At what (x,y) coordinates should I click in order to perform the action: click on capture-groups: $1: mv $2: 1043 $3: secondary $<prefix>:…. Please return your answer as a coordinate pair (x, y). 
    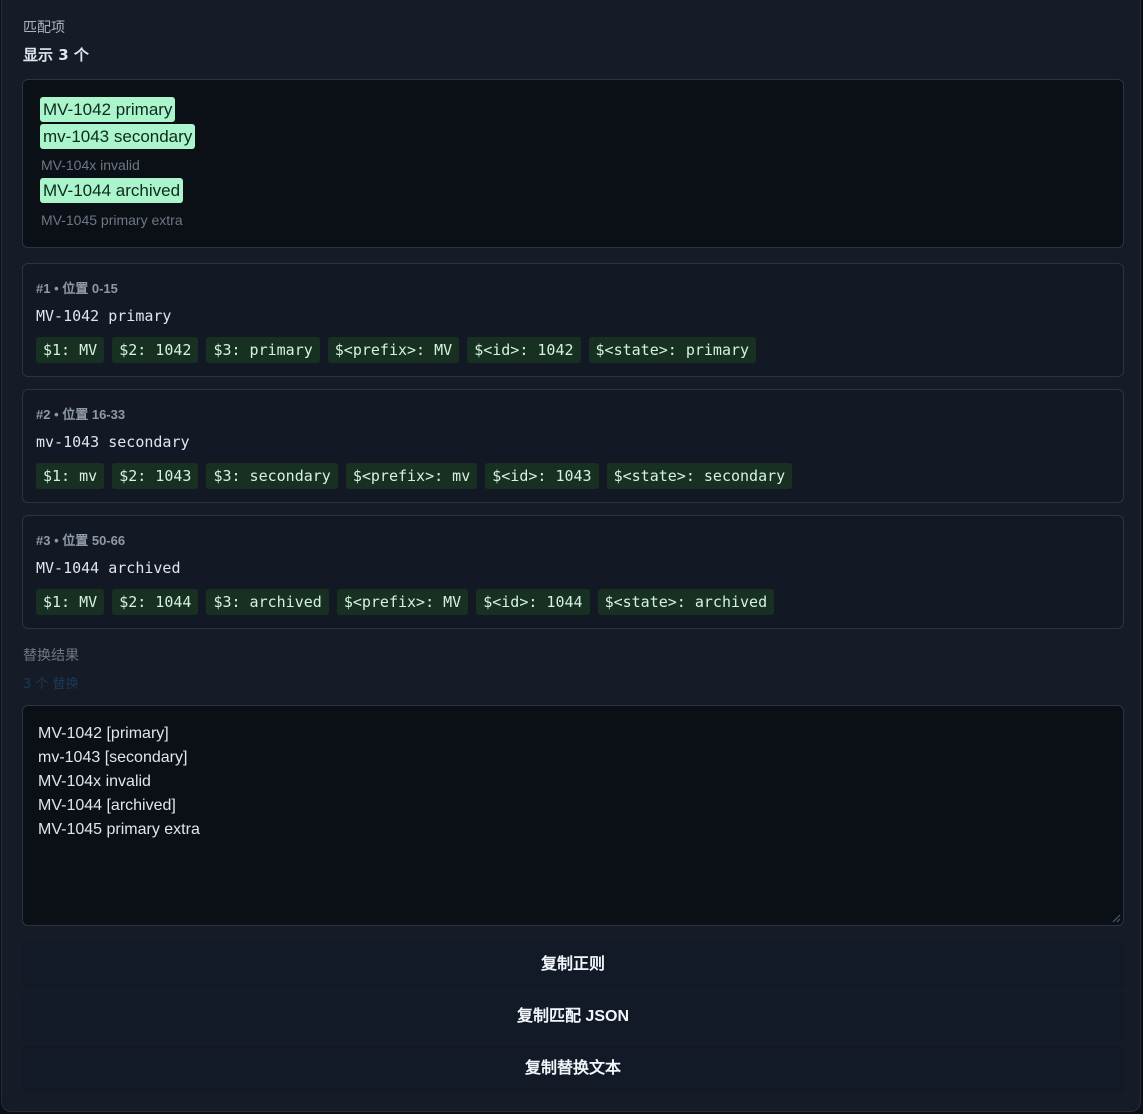
    Looking at the image, I should click on (414, 476).